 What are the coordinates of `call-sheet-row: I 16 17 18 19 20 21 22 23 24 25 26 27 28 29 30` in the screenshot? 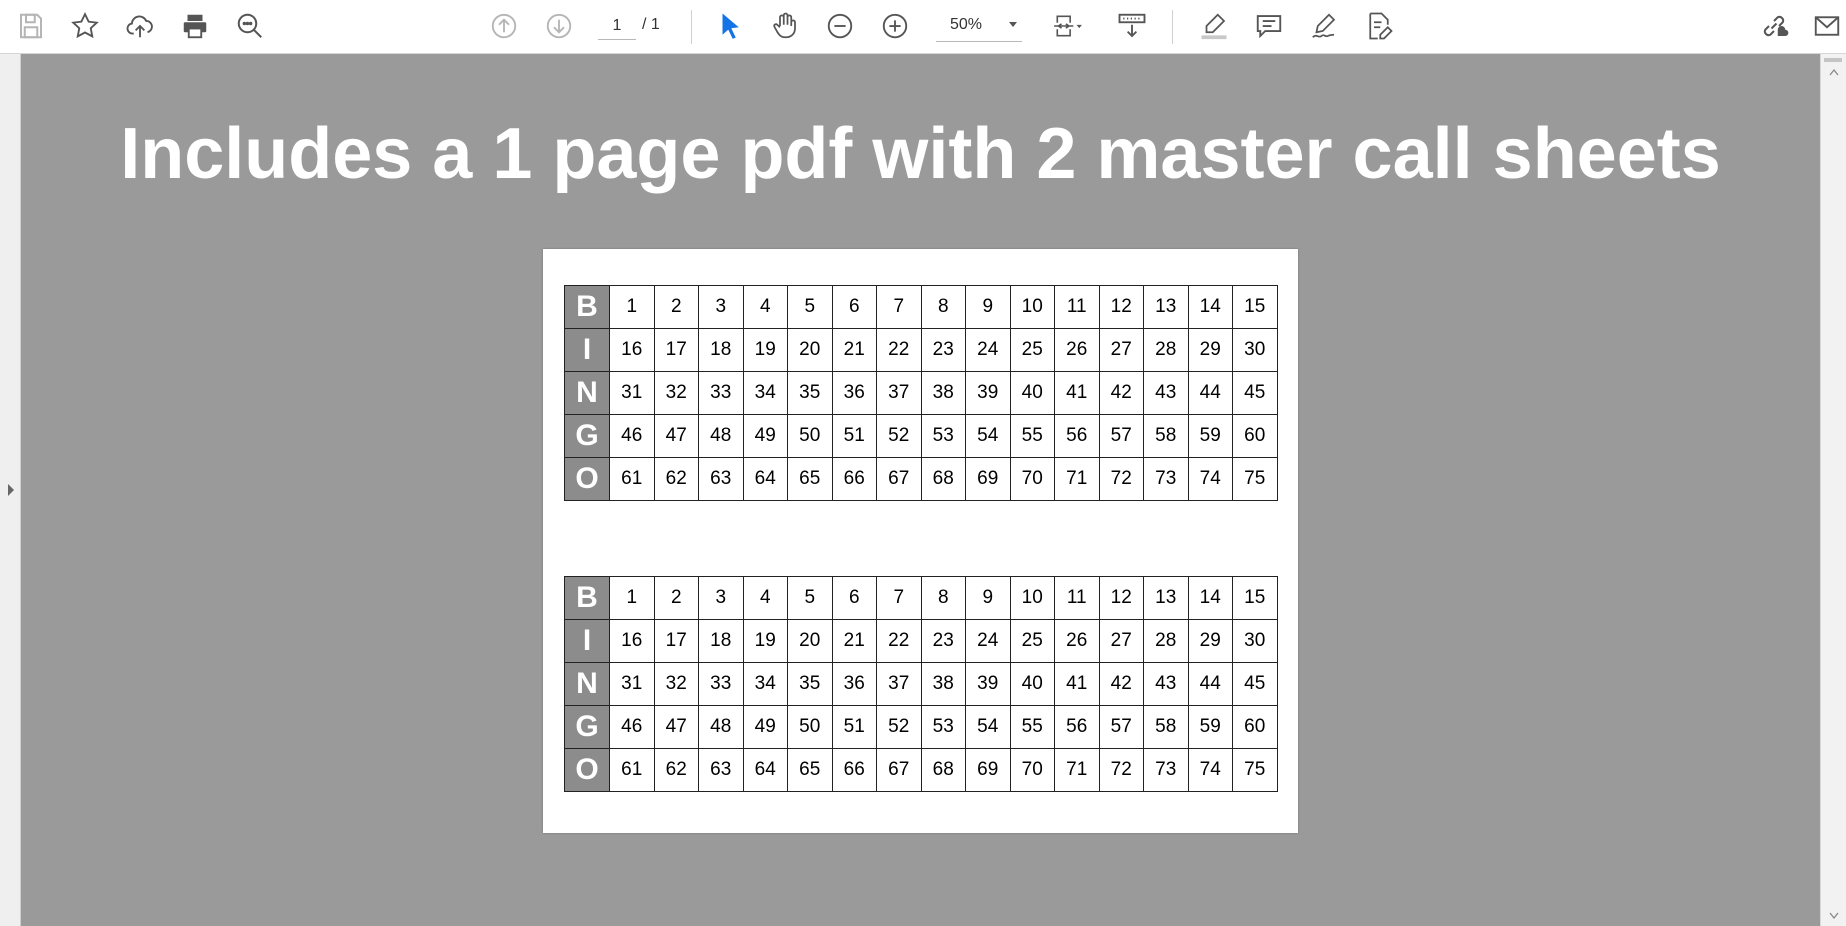 It's located at (921, 641).